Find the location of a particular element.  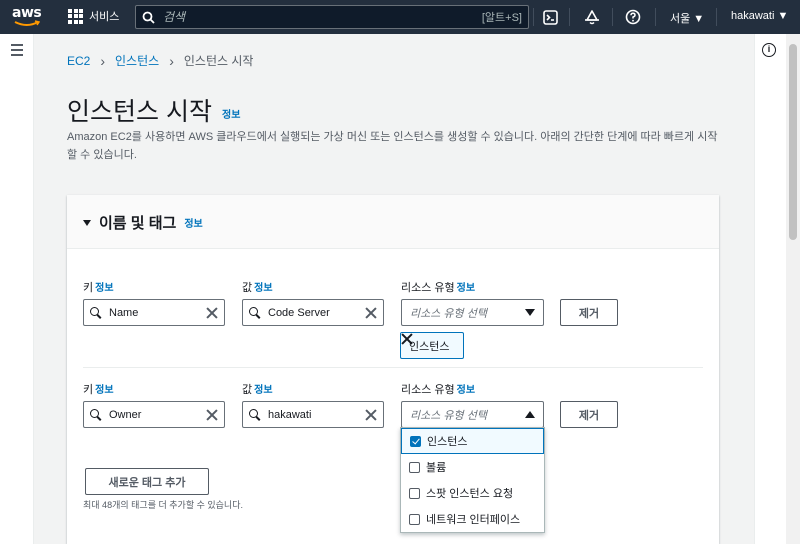

tag-value-value: Code Server is located at coordinates (299, 312).